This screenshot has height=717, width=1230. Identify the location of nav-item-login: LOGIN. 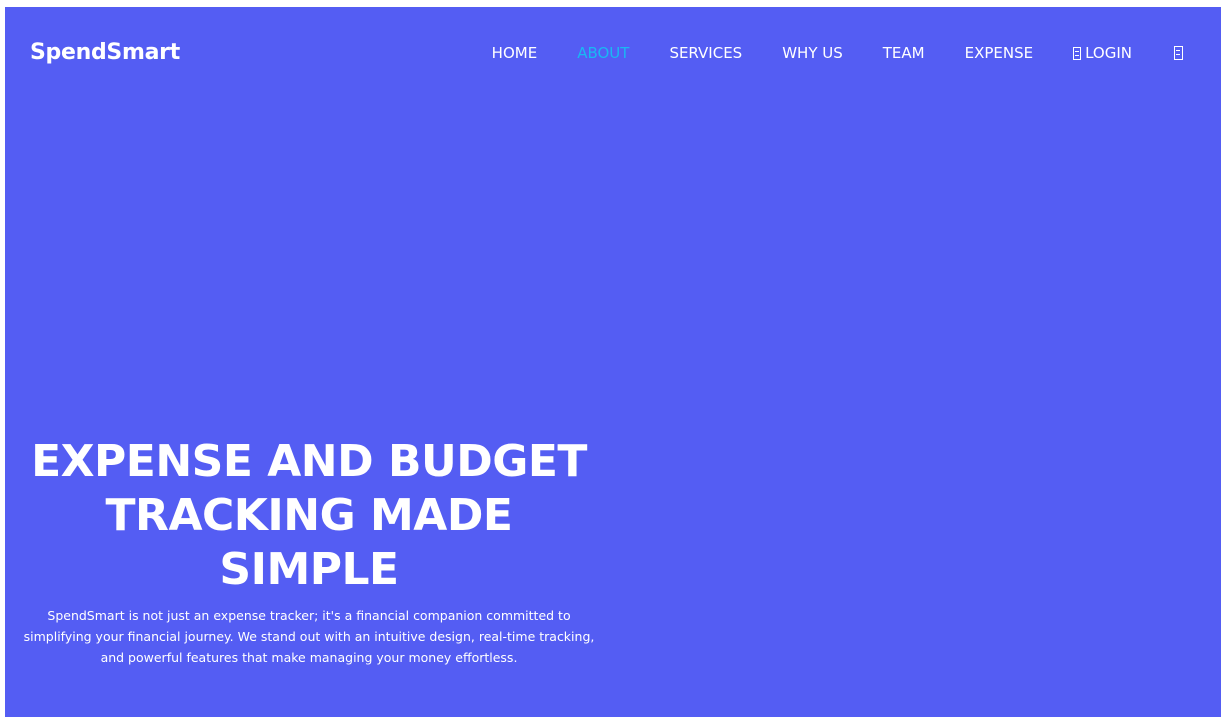
(1102, 53).